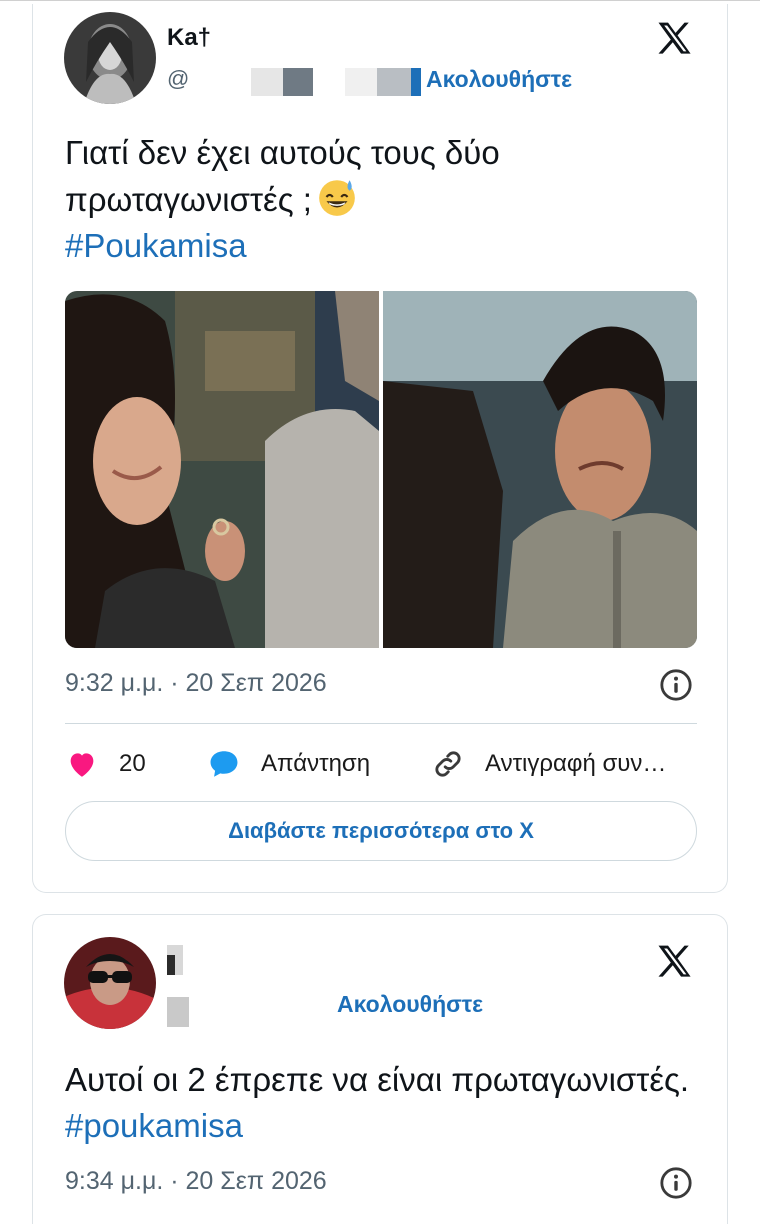 This screenshot has height=1224, width=760. I want to click on media-image-right, so click(540, 469).